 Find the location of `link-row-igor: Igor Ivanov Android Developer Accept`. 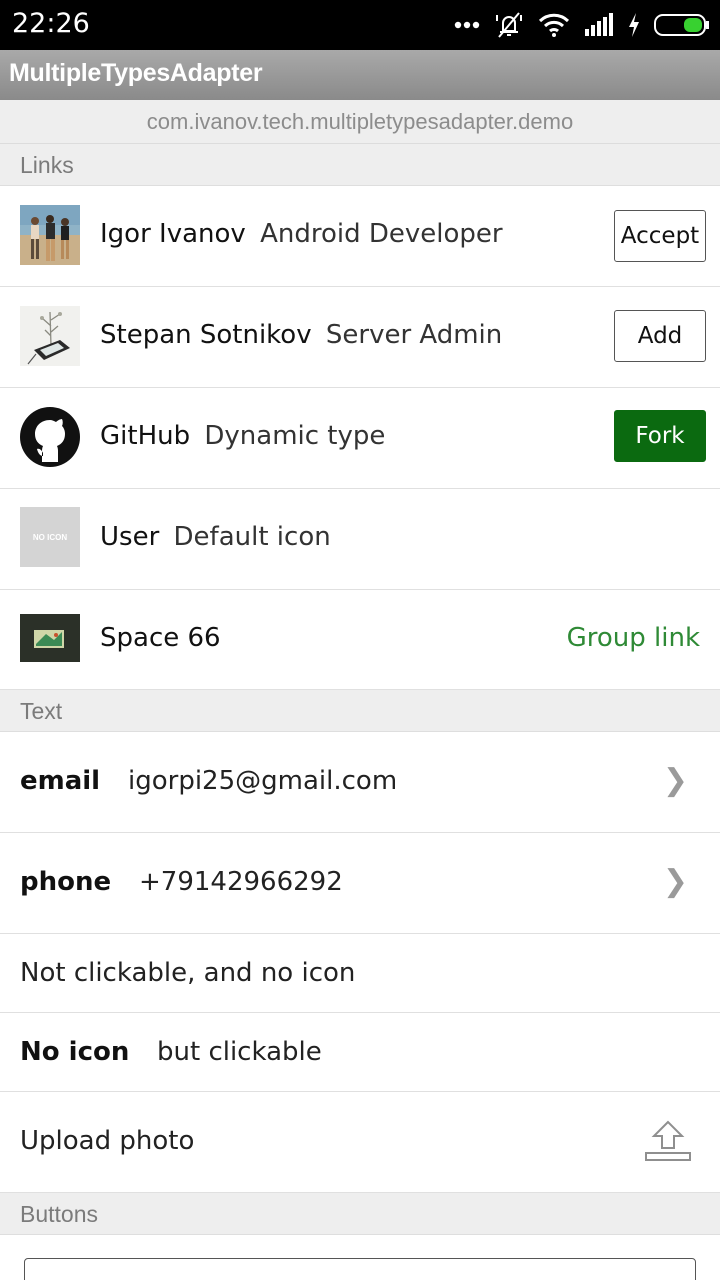

link-row-igor: Igor Ivanov Android Developer Accept is located at coordinates (360, 236).